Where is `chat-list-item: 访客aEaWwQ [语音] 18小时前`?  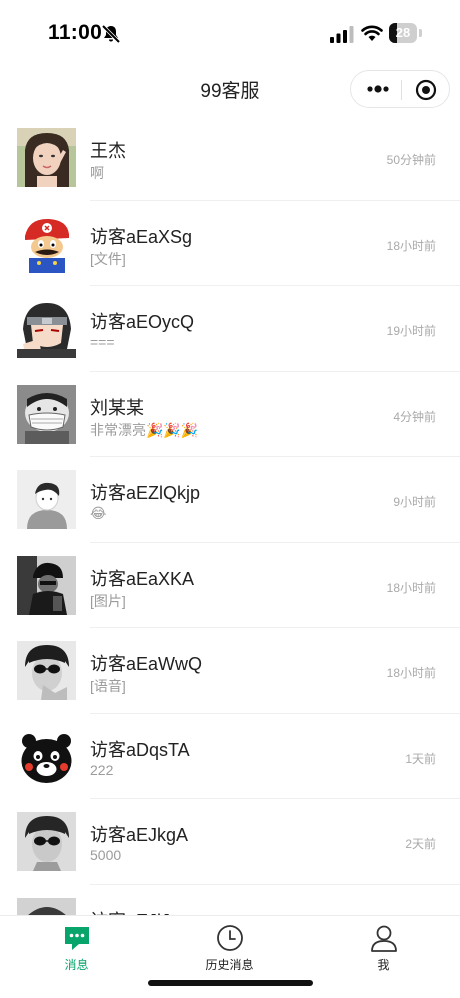
chat-list-item: 访客aEaWwQ [语音] 18小时前 is located at coordinates (230, 671).